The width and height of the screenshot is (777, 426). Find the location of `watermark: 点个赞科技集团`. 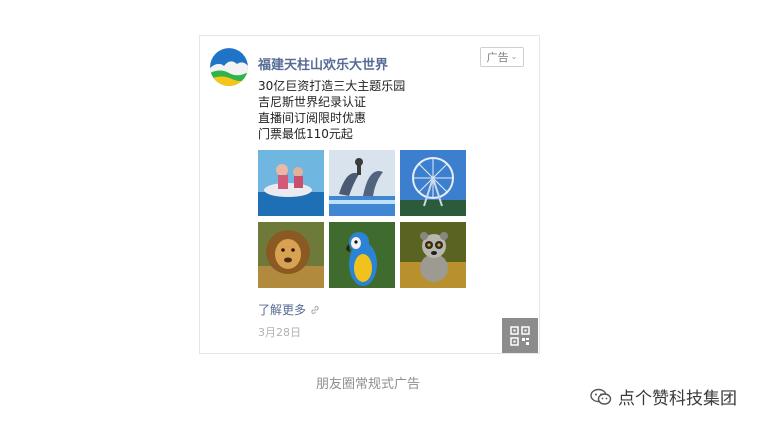

watermark: 点个赞科技集团 is located at coordinates (663, 396).